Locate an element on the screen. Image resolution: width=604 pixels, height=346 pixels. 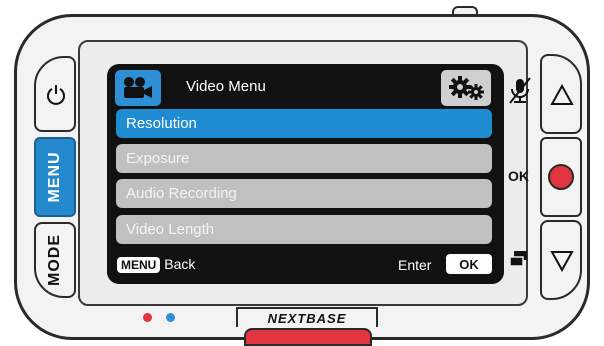
screen-toggle-icon is located at coordinates (518, 259).